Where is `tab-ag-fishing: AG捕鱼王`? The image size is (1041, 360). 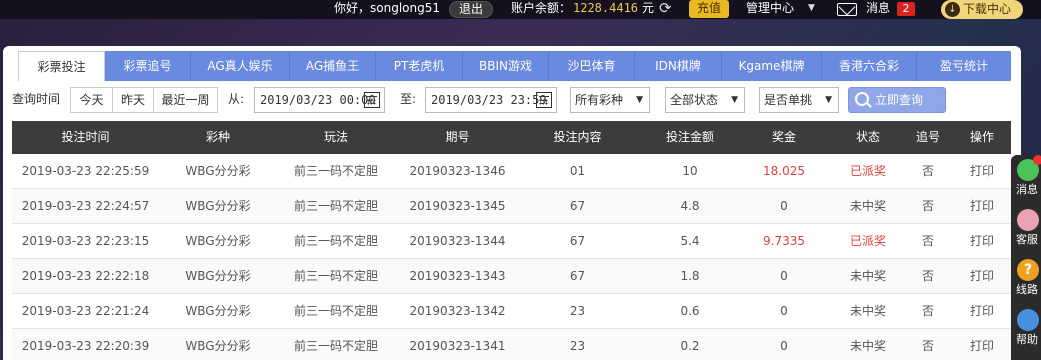
tab-ag-fishing: AG捕鱼王 is located at coordinates (333, 66).